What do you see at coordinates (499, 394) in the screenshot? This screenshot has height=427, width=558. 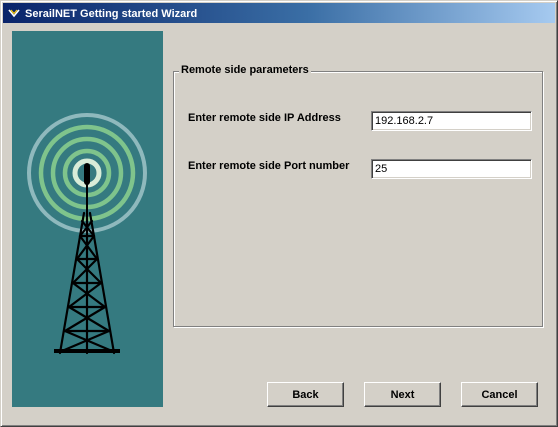 I see `cancel-button: Cancel` at bounding box center [499, 394].